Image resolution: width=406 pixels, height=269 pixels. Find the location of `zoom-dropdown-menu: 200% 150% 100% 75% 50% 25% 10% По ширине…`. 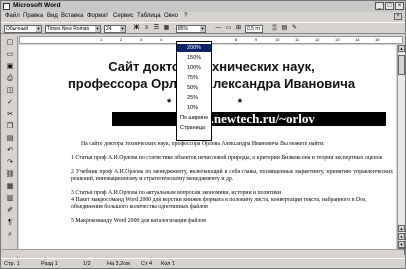

zoom-dropdown-menu: 200% 150% 100% 75% 50% 25% 10% По ширине… is located at coordinates (194, 91).